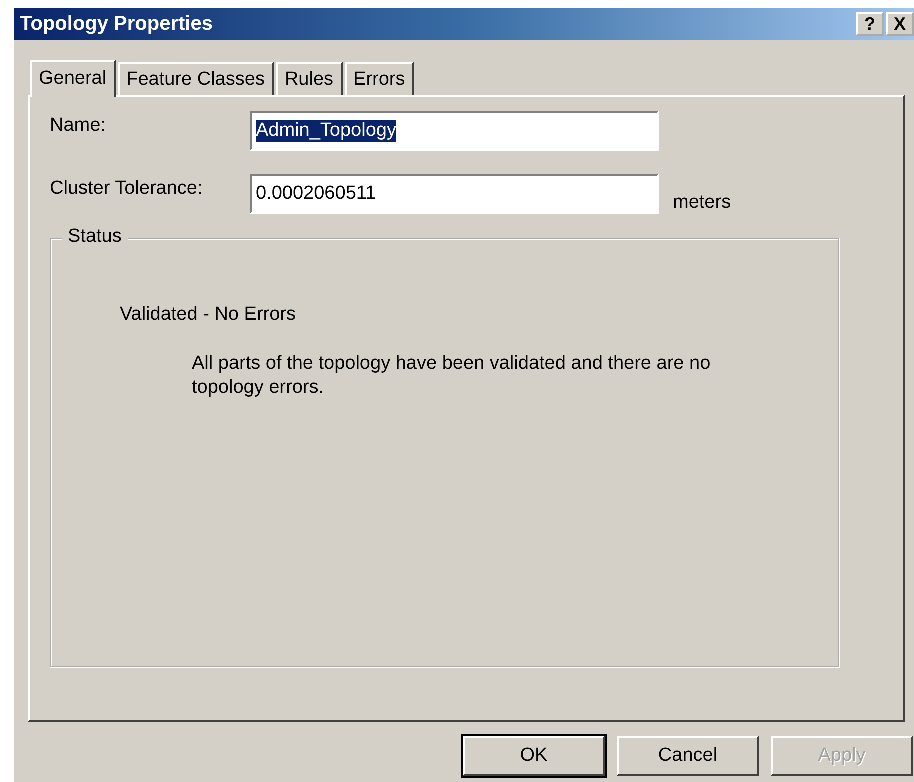  What do you see at coordinates (452, 376) in the screenshot?
I see `status-message: All parts of the topology have been validated and there are no topology errors.` at bounding box center [452, 376].